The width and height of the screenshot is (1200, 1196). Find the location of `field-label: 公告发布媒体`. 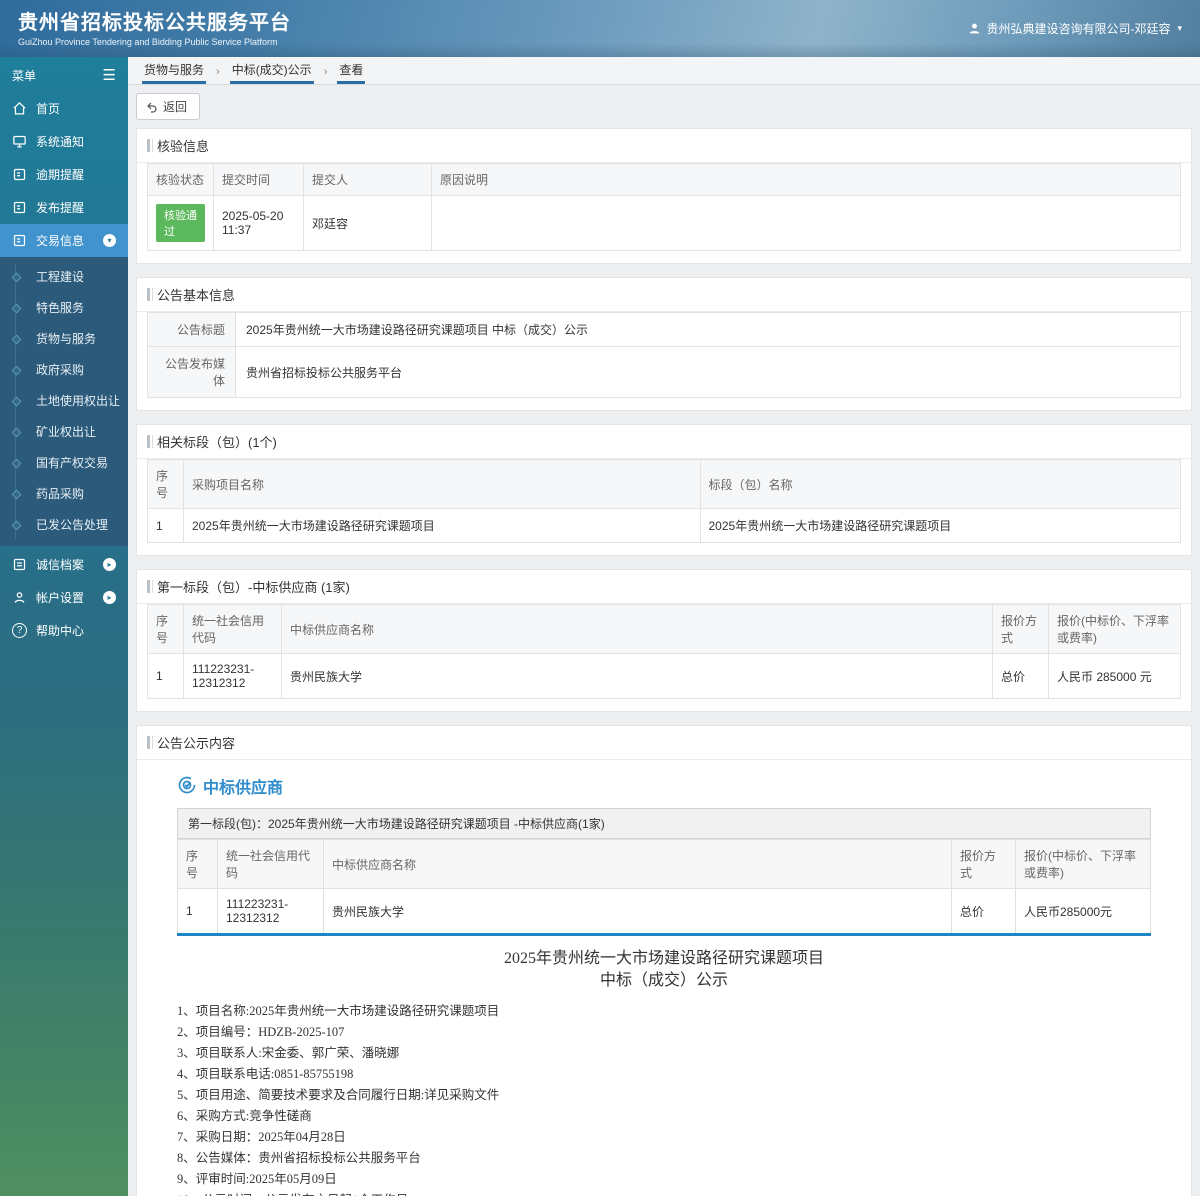

field-label: 公告发布媒体 is located at coordinates (191, 372).